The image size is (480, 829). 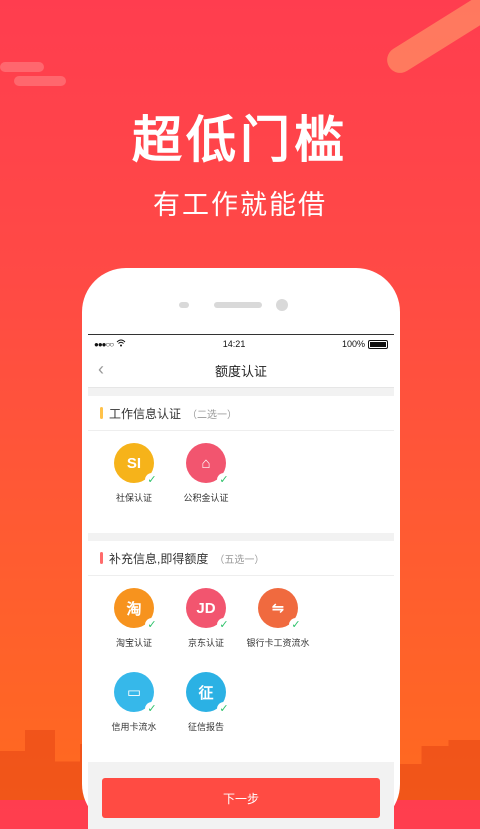 I want to click on taobao-icon: 淘 ✓, so click(x=136, y=610).